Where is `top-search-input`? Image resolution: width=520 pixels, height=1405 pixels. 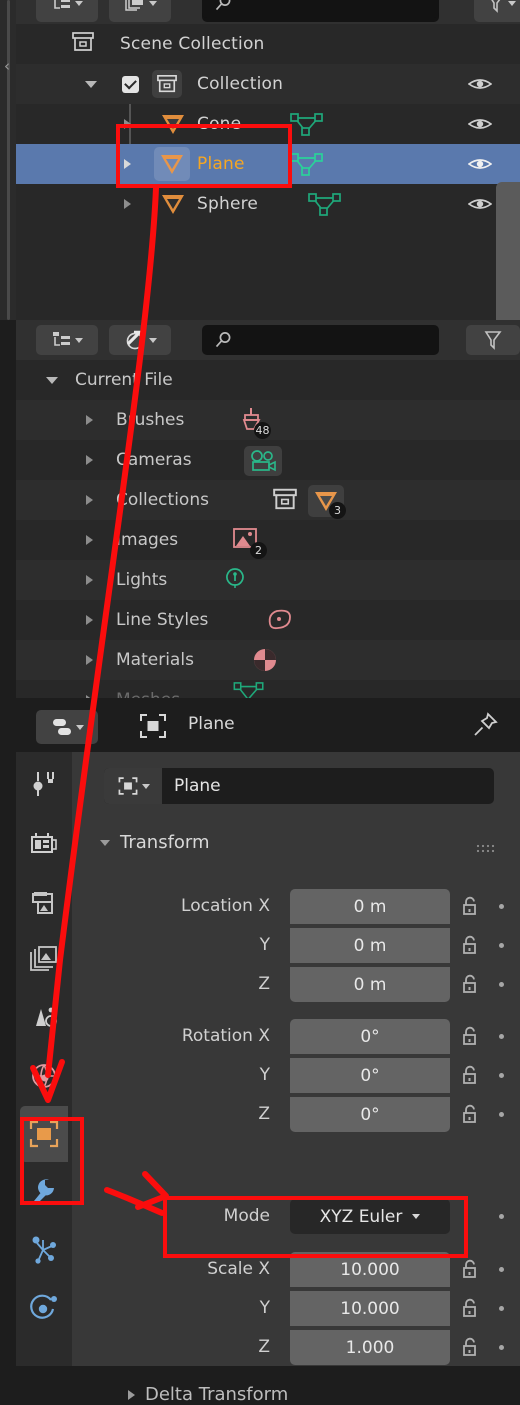 top-search-input is located at coordinates (320, 9).